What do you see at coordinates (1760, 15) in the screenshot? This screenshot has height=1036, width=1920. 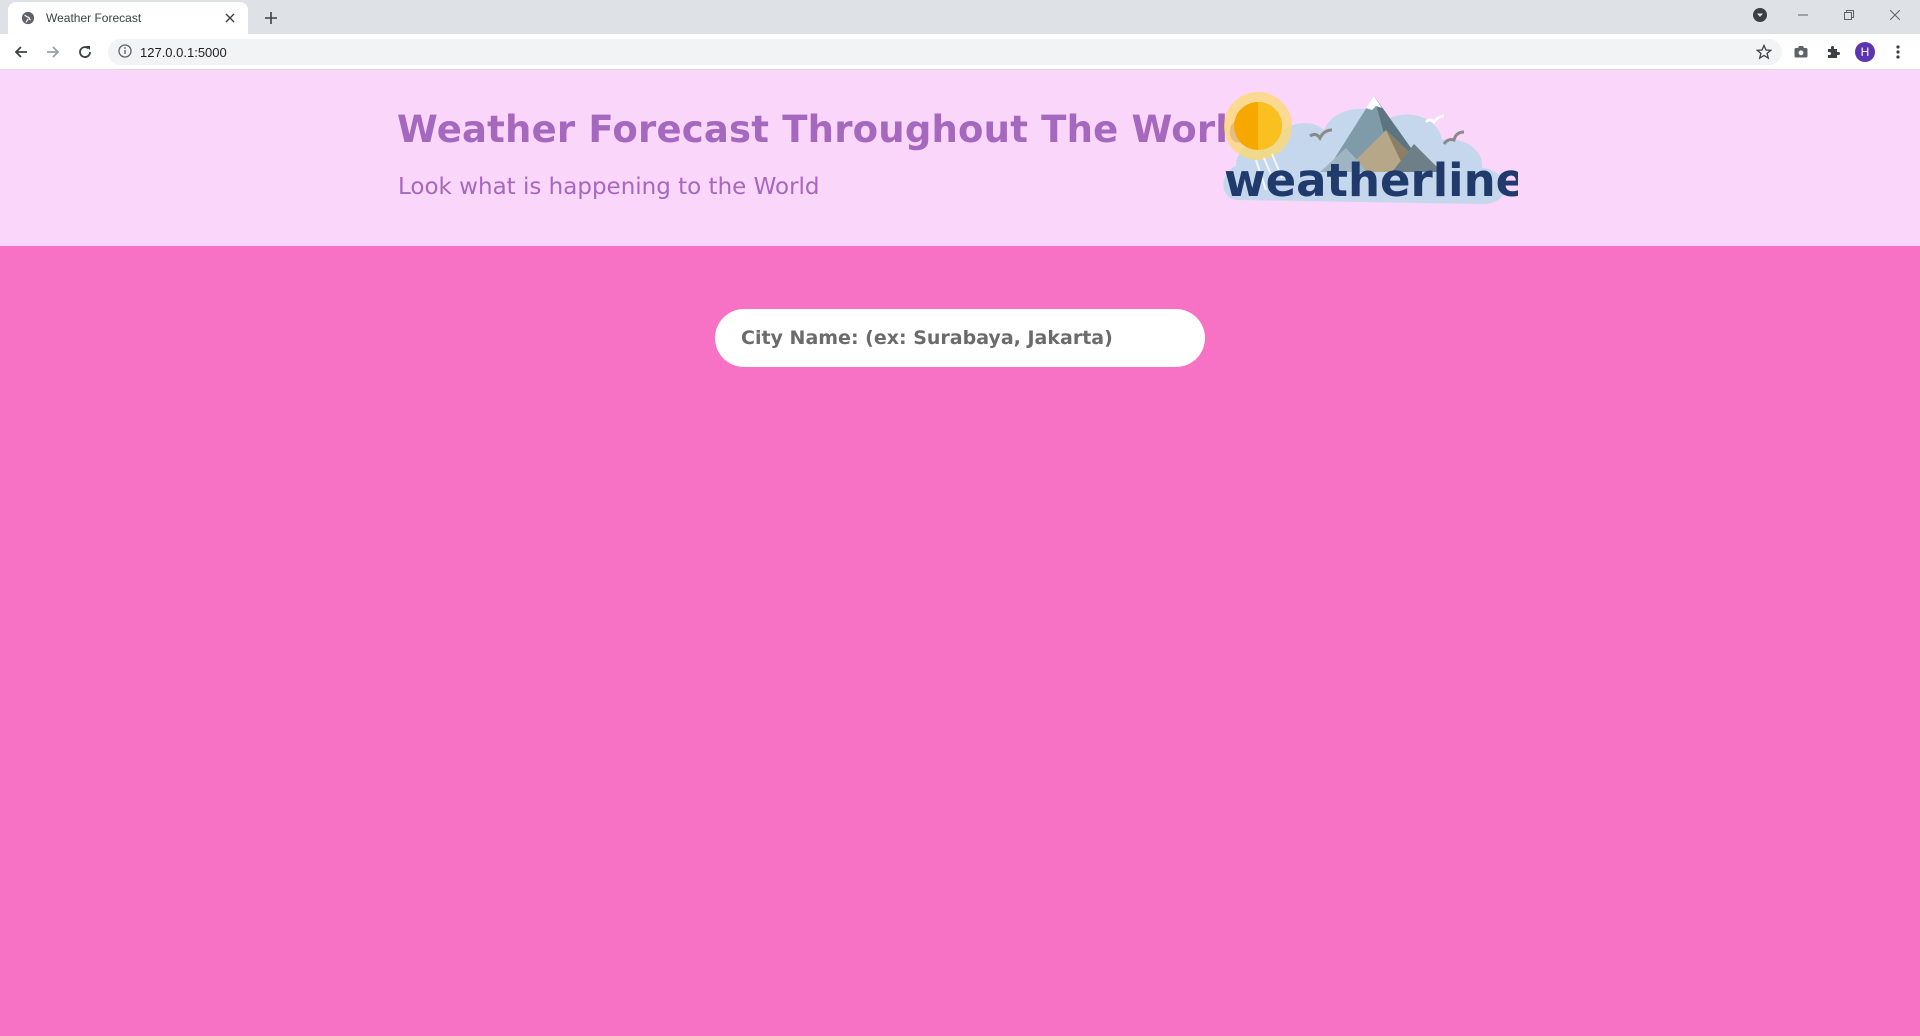 I see `media-control-icon` at bounding box center [1760, 15].